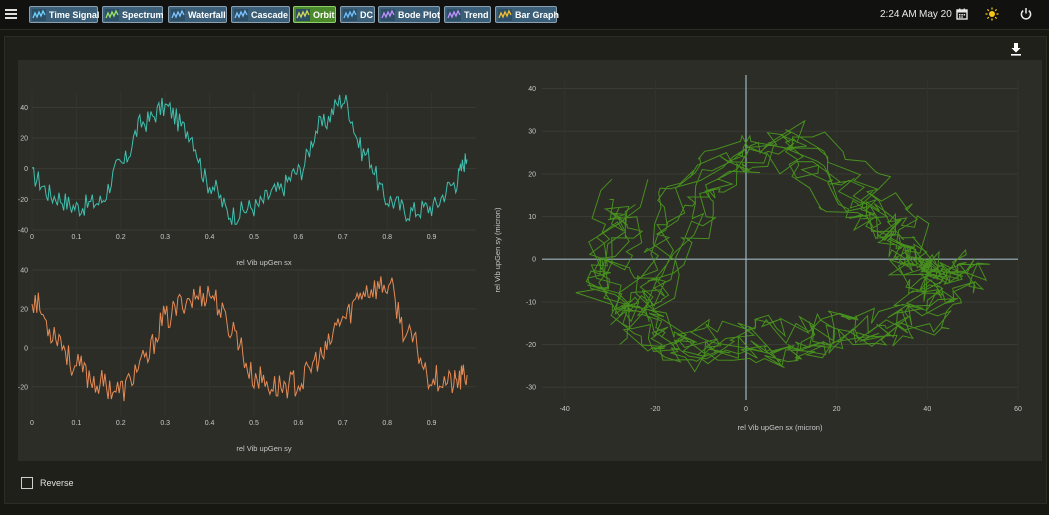 The image size is (1049, 515). I want to click on nav-button-spectrum: Spectrum, so click(133, 14).